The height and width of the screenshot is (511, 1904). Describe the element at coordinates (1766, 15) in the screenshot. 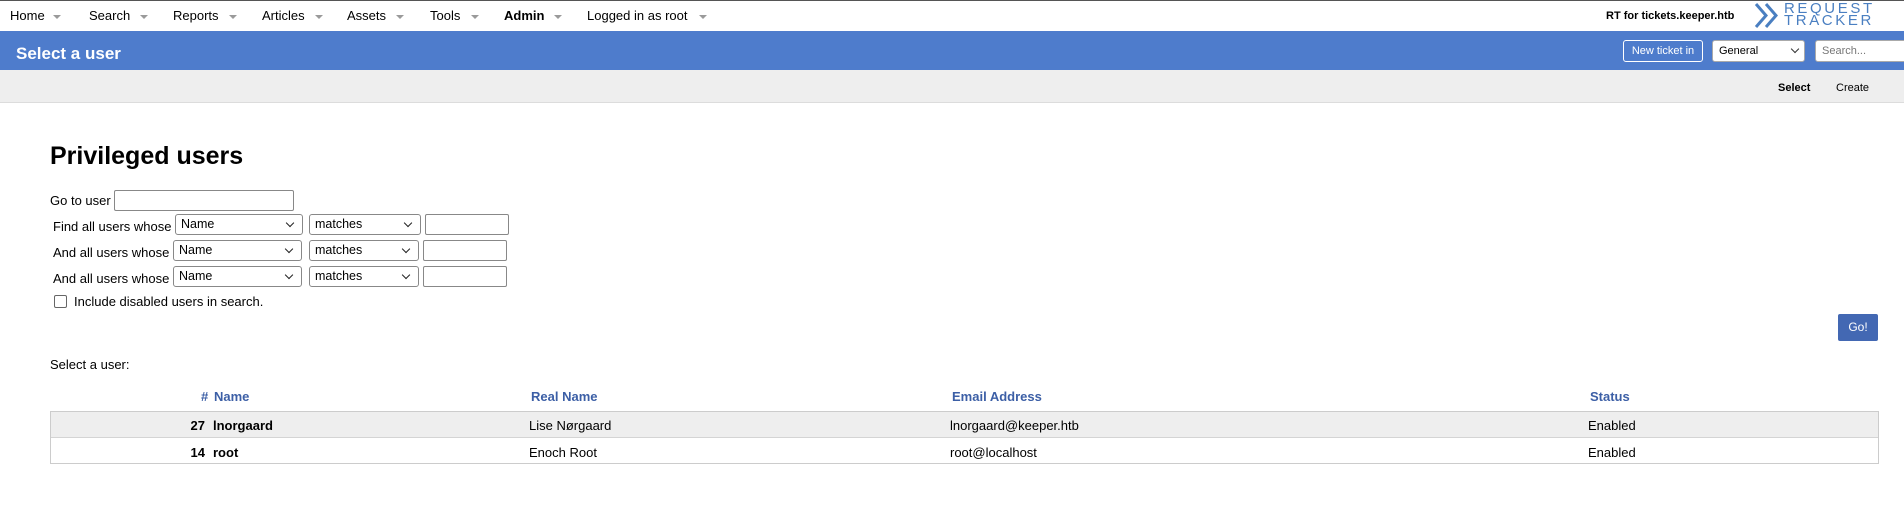

I see `logo-chevron-icon` at that location.